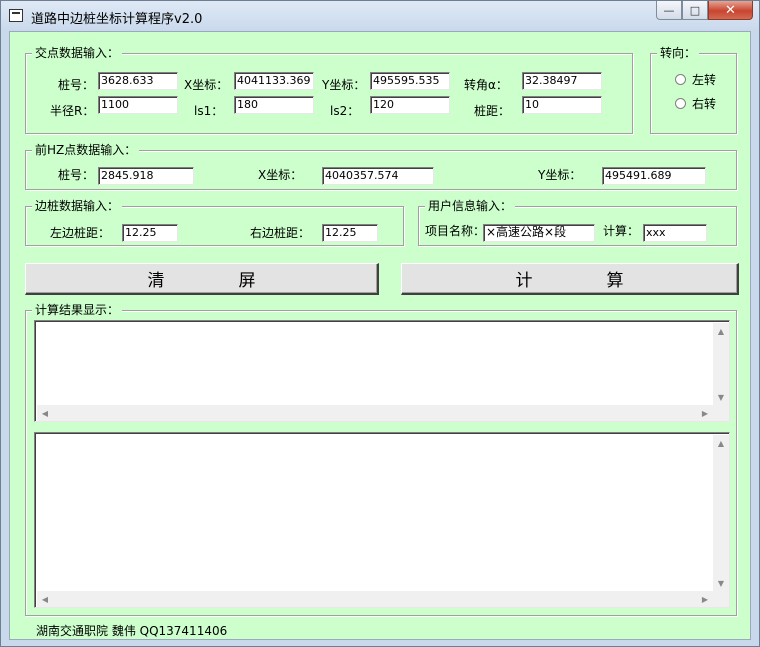 Image resolution: width=760 pixels, height=647 pixels. What do you see at coordinates (150, 233) in the screenshot?
I see `left-offset-input: 12.25` at bounding box center [150, 233].